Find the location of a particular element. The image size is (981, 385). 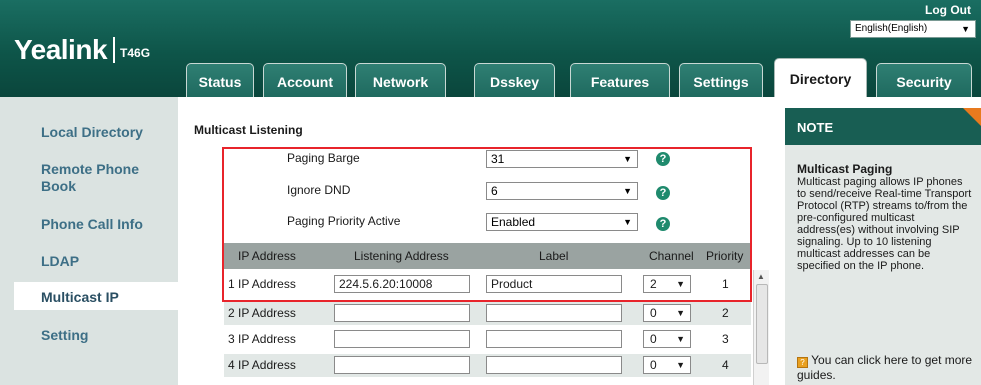

sidebar-item-setting: Setting is located at coordinates (64, 335).